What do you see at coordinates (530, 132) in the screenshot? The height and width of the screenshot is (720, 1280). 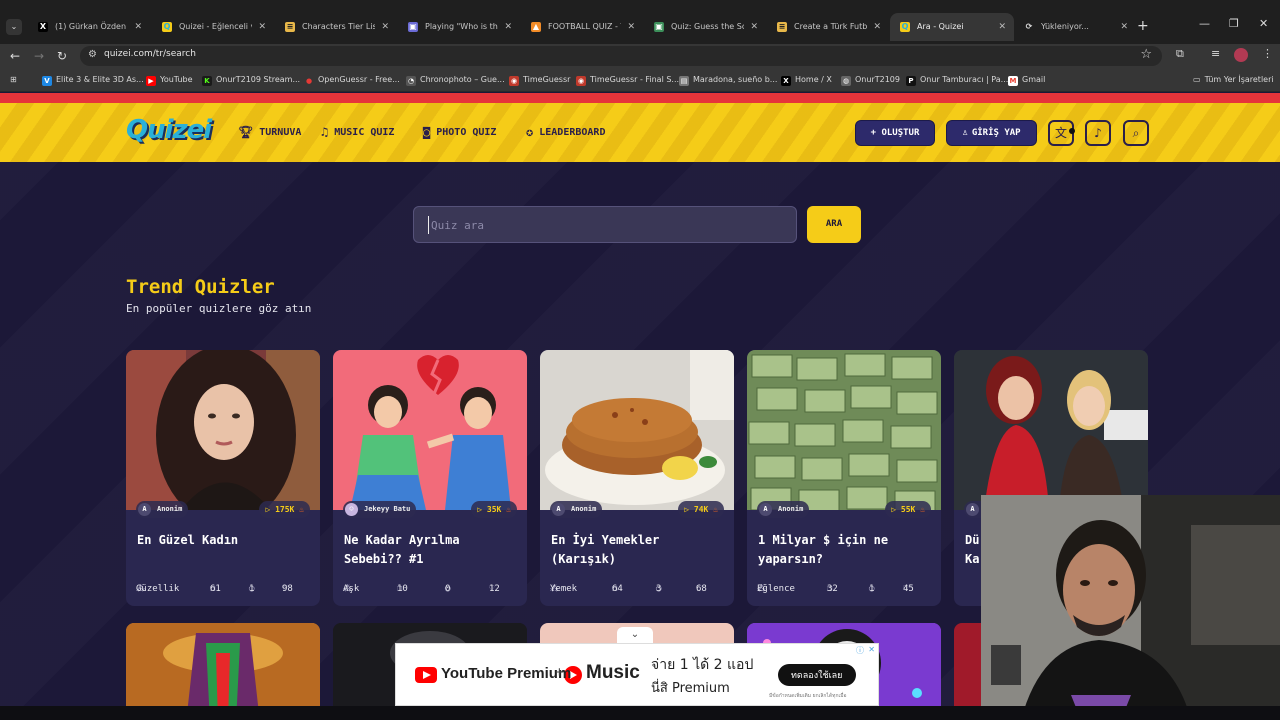 I see `award-icon: ✪` at bounding box center [530, 132].